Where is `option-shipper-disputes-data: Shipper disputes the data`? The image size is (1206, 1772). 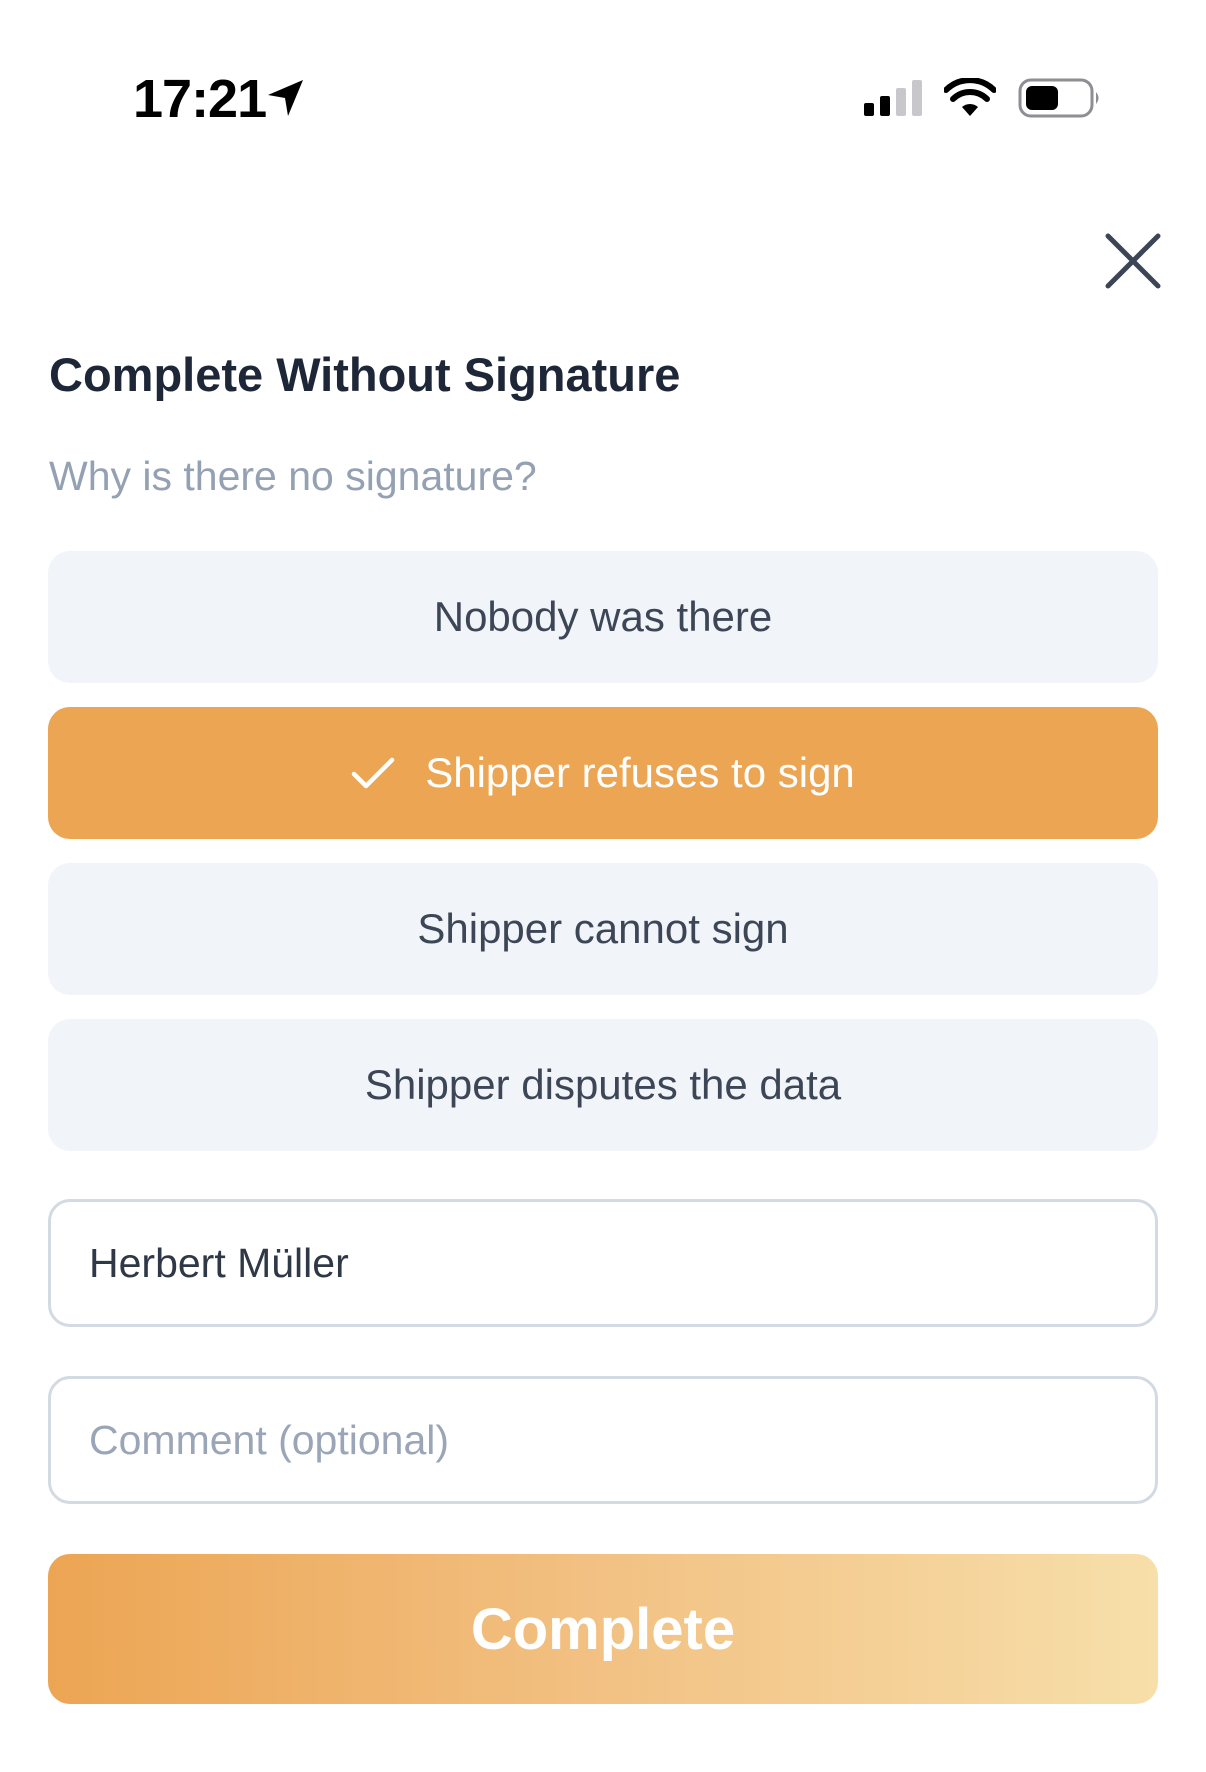
option-shipper-disputes-data: Shipper disputes the data is located at coordinates (603, 1085).